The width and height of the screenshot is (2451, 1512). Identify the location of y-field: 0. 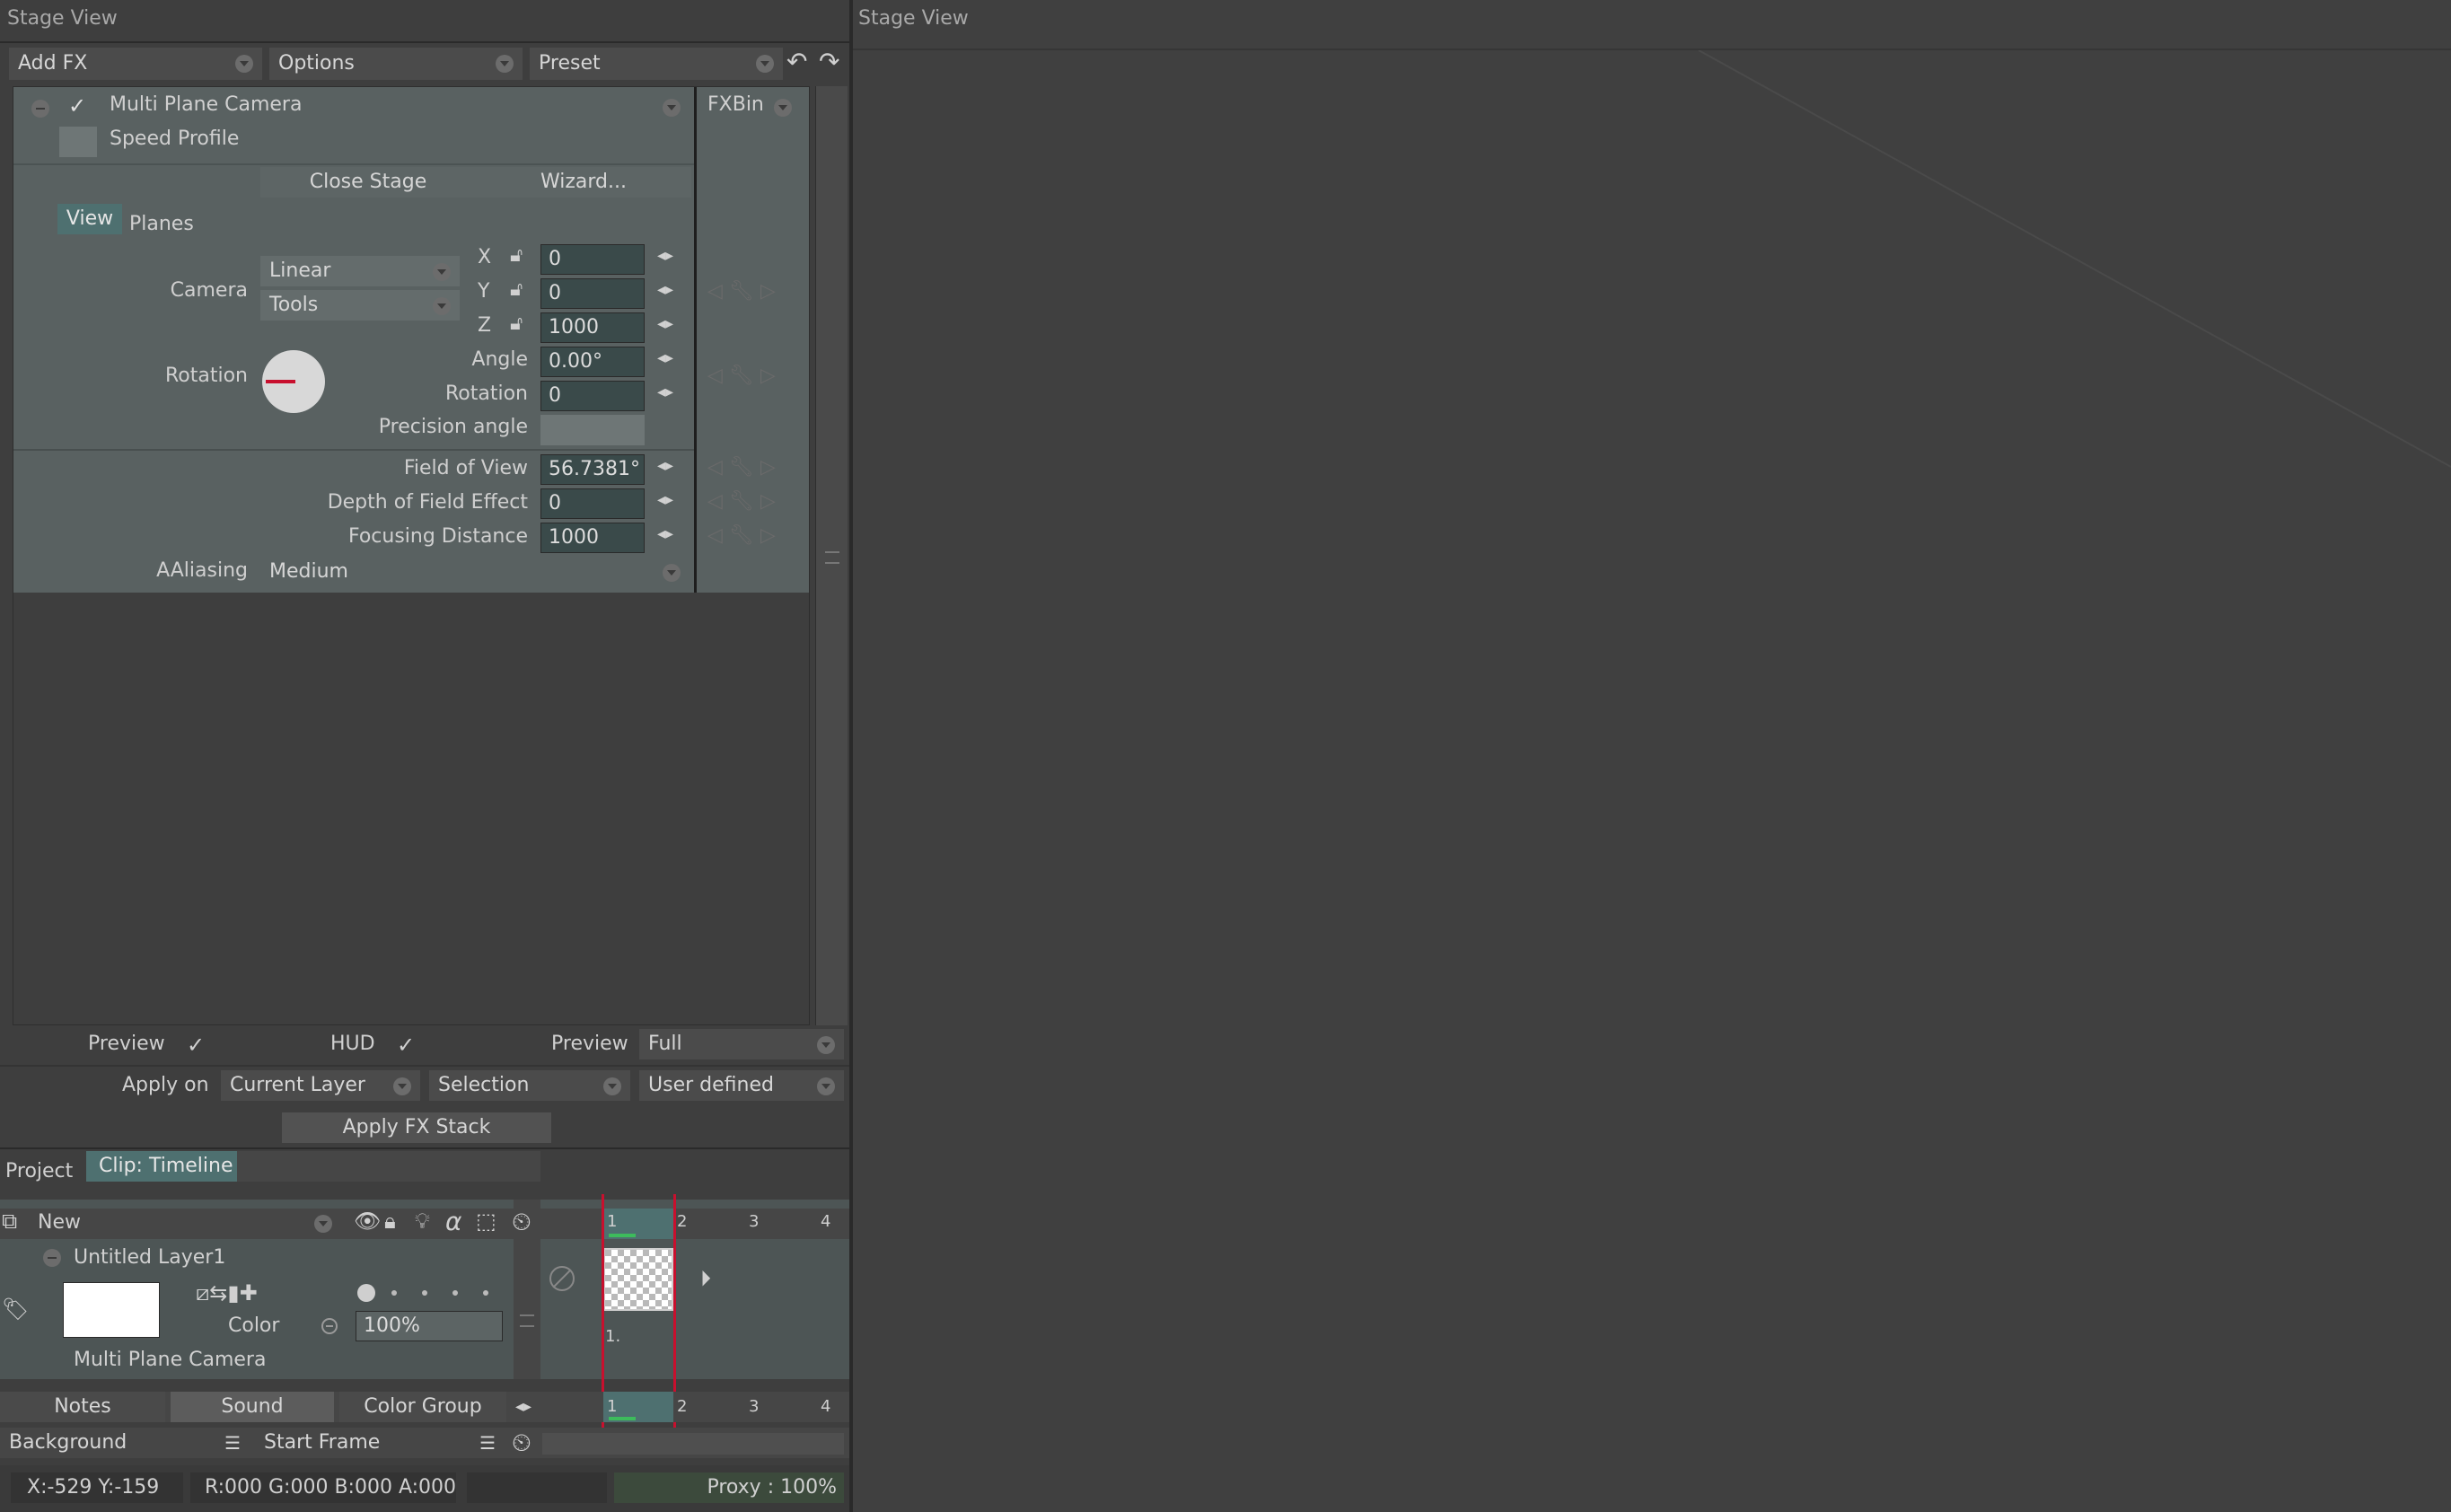
(593, 293).